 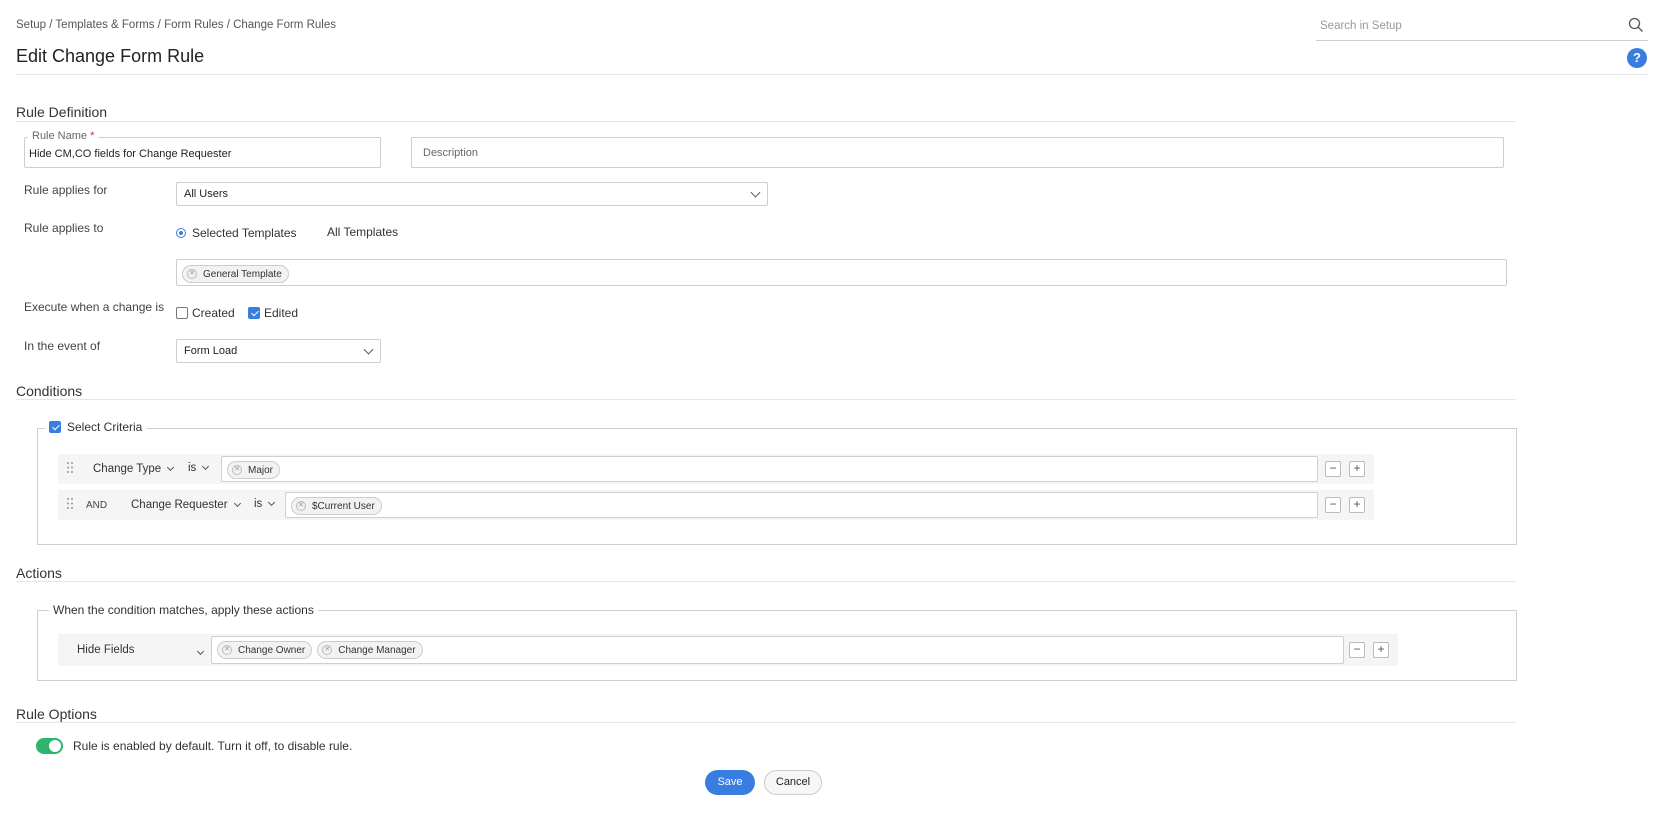 I want to click on condition-field-select: Change Type, so click(x=134, y=469).